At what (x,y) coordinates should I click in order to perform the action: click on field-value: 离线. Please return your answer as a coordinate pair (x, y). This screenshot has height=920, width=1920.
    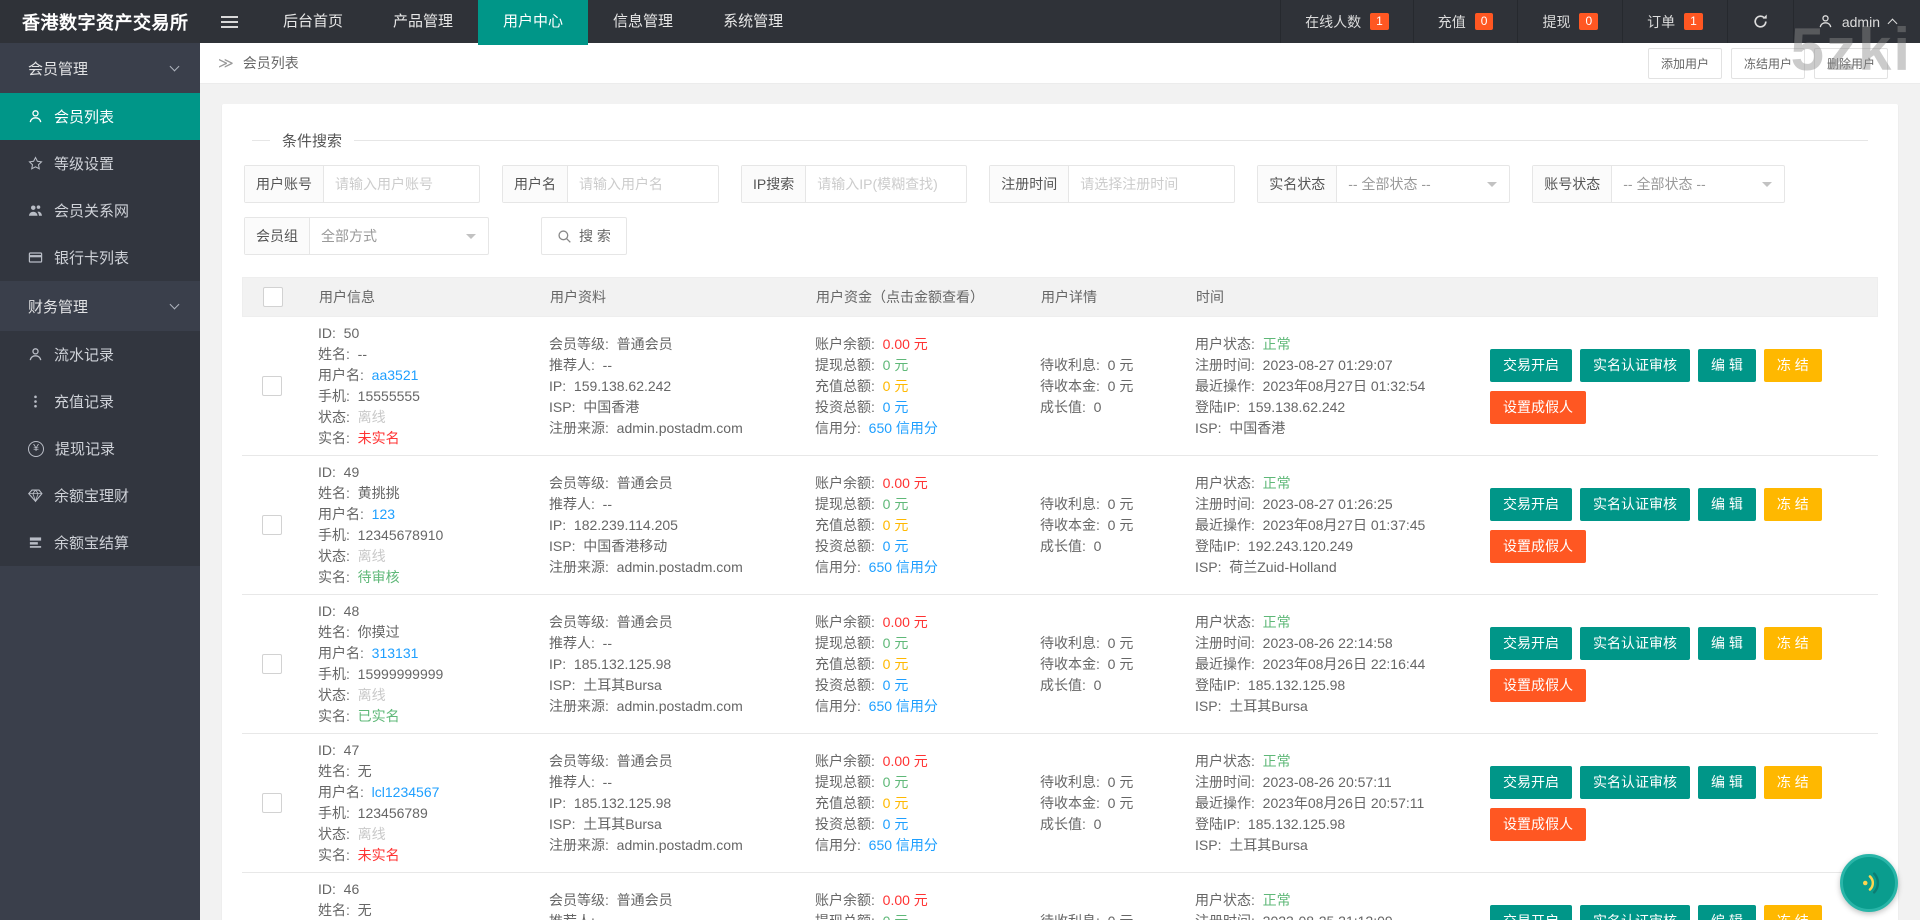
    Looking at the image, I should click on (371, 417).